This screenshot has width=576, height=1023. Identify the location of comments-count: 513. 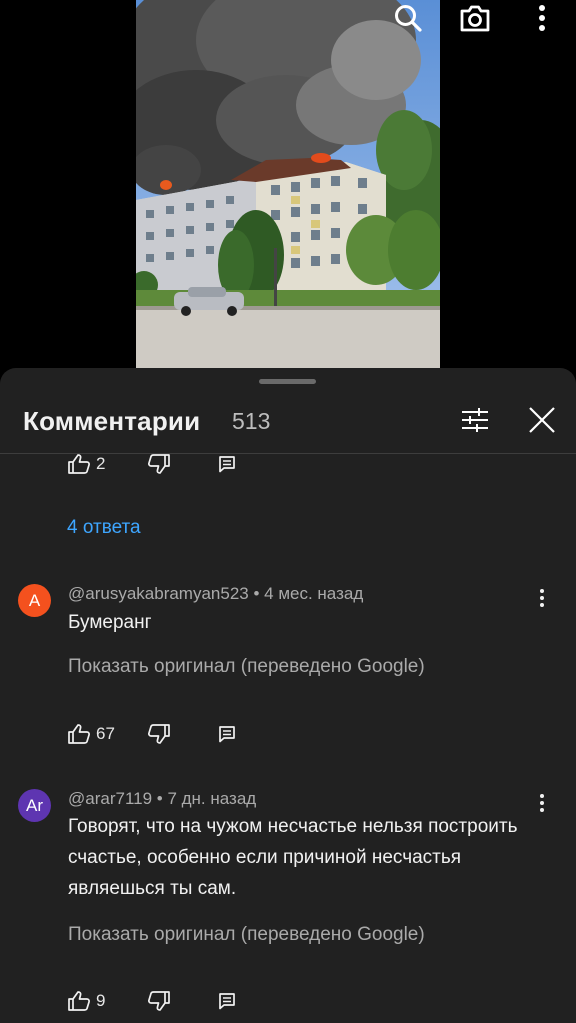
(251, 421).